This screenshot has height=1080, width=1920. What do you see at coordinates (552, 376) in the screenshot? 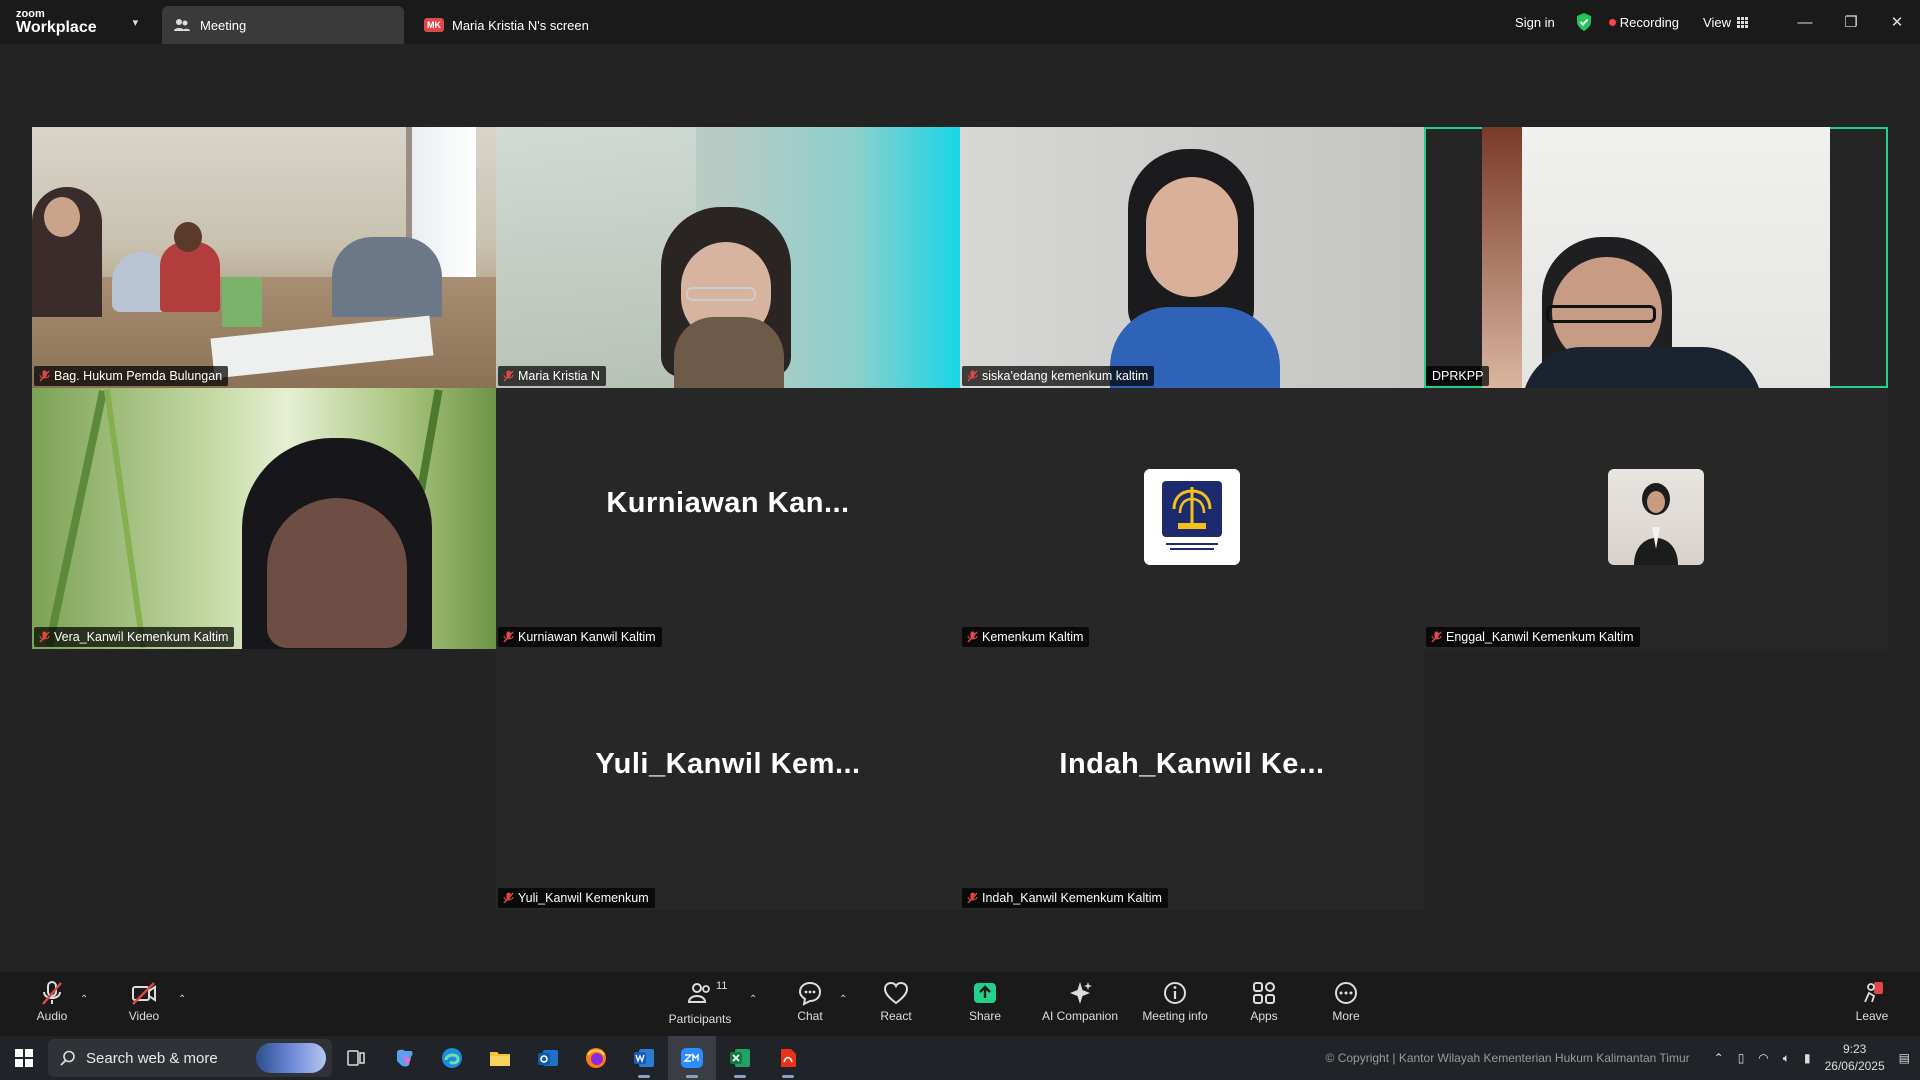
I see `participant-name-tag: Maria Kristia N` at bounding box center [552, 376].